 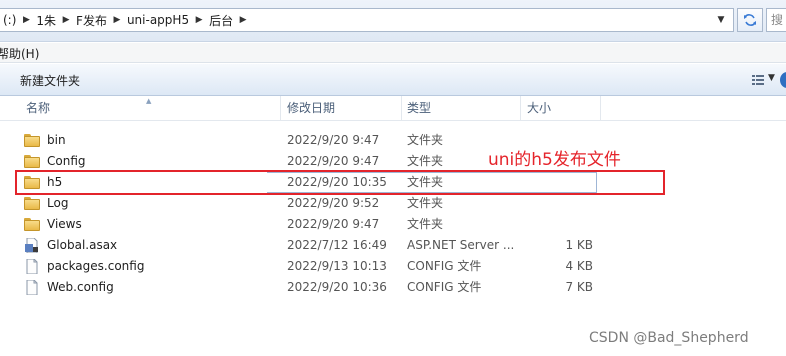 What do you see at coordinates (416, 108) in the screenshot?
I see `column-header-type: 类型` at bounding box center [416, 108].